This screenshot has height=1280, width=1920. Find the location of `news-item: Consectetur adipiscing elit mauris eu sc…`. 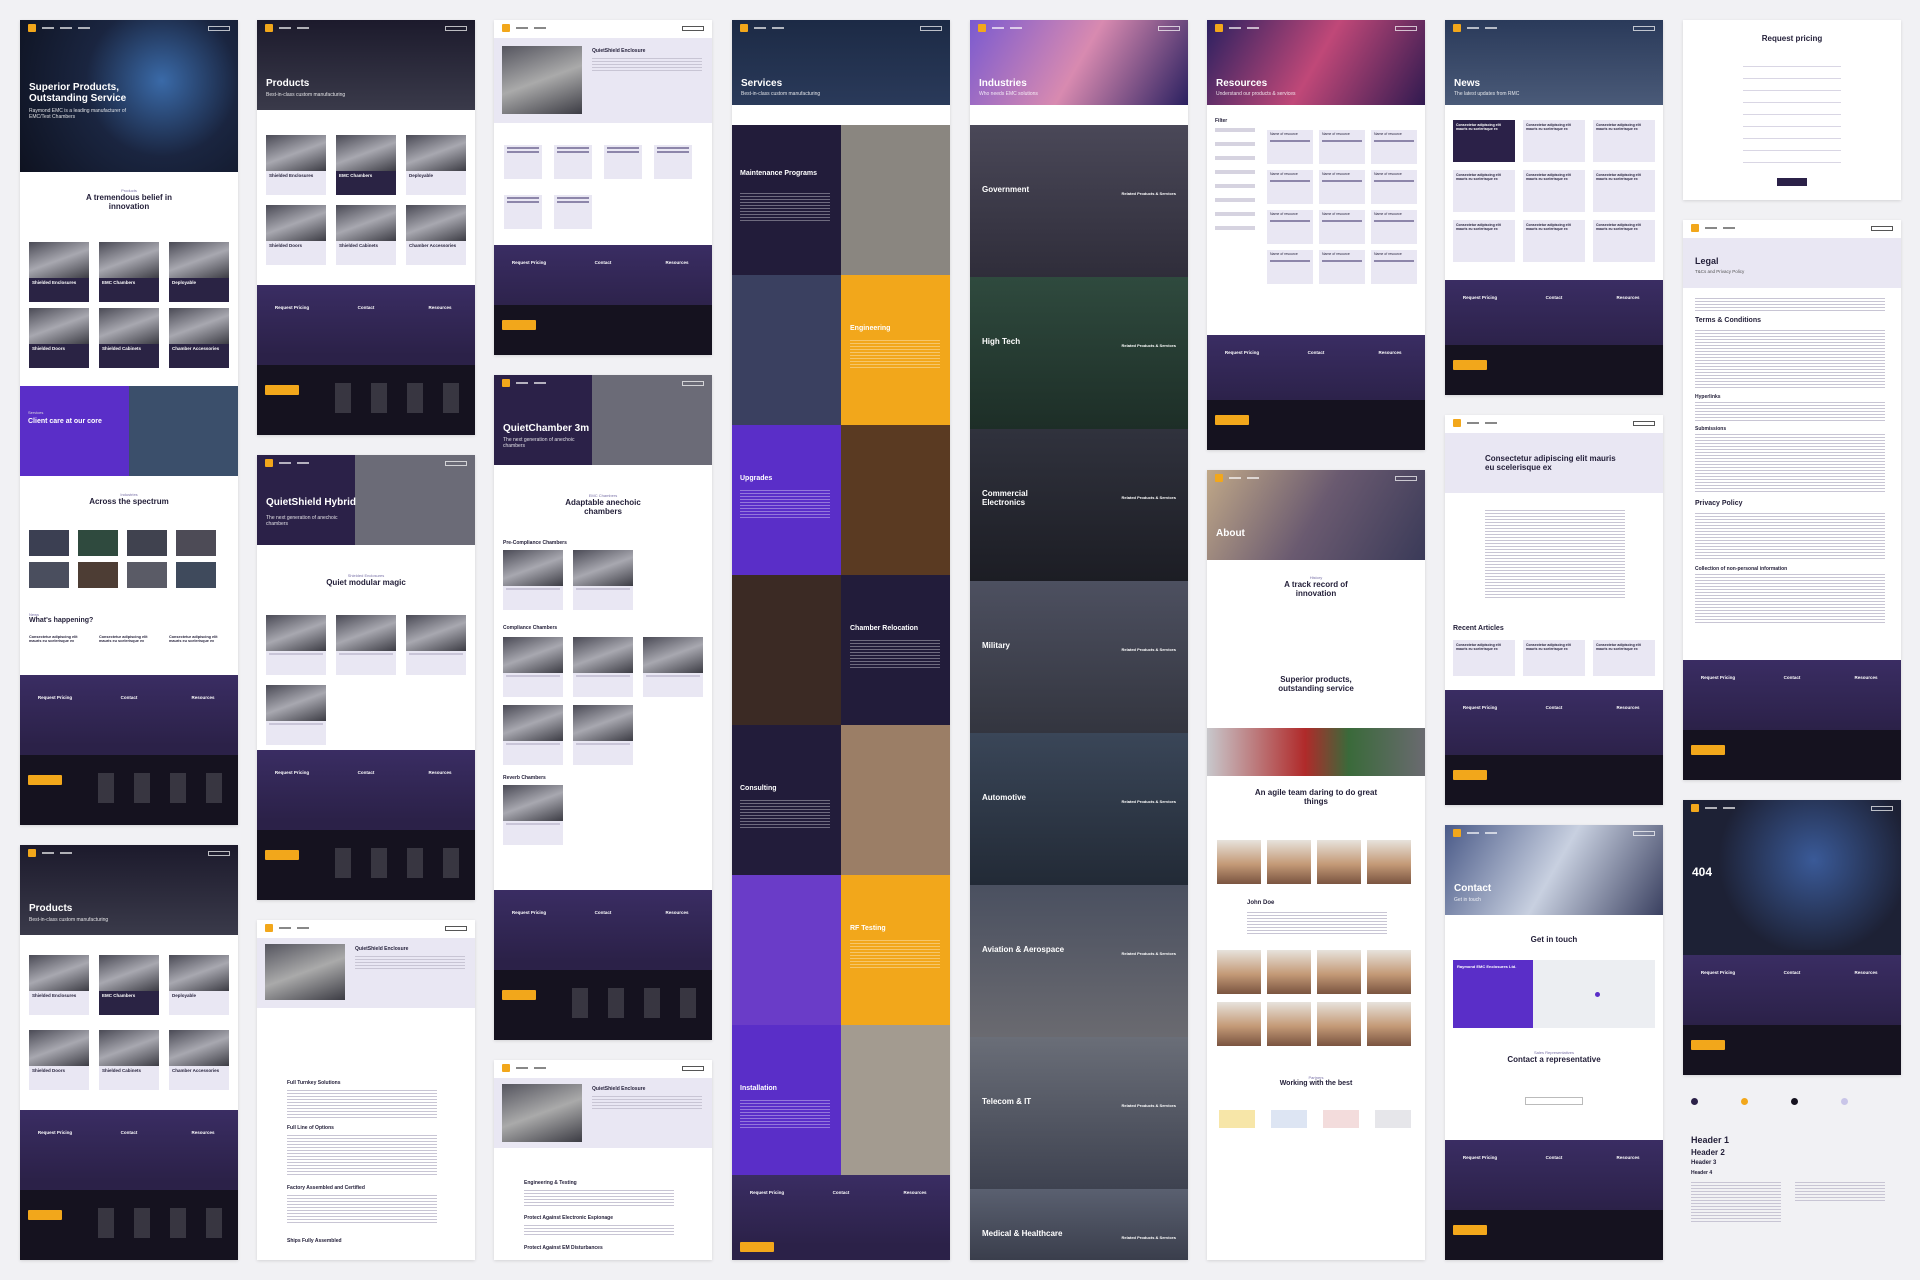

news-item: Consectetur adipiscing elit mauris eu sc… is located at coordinates (129, 639).